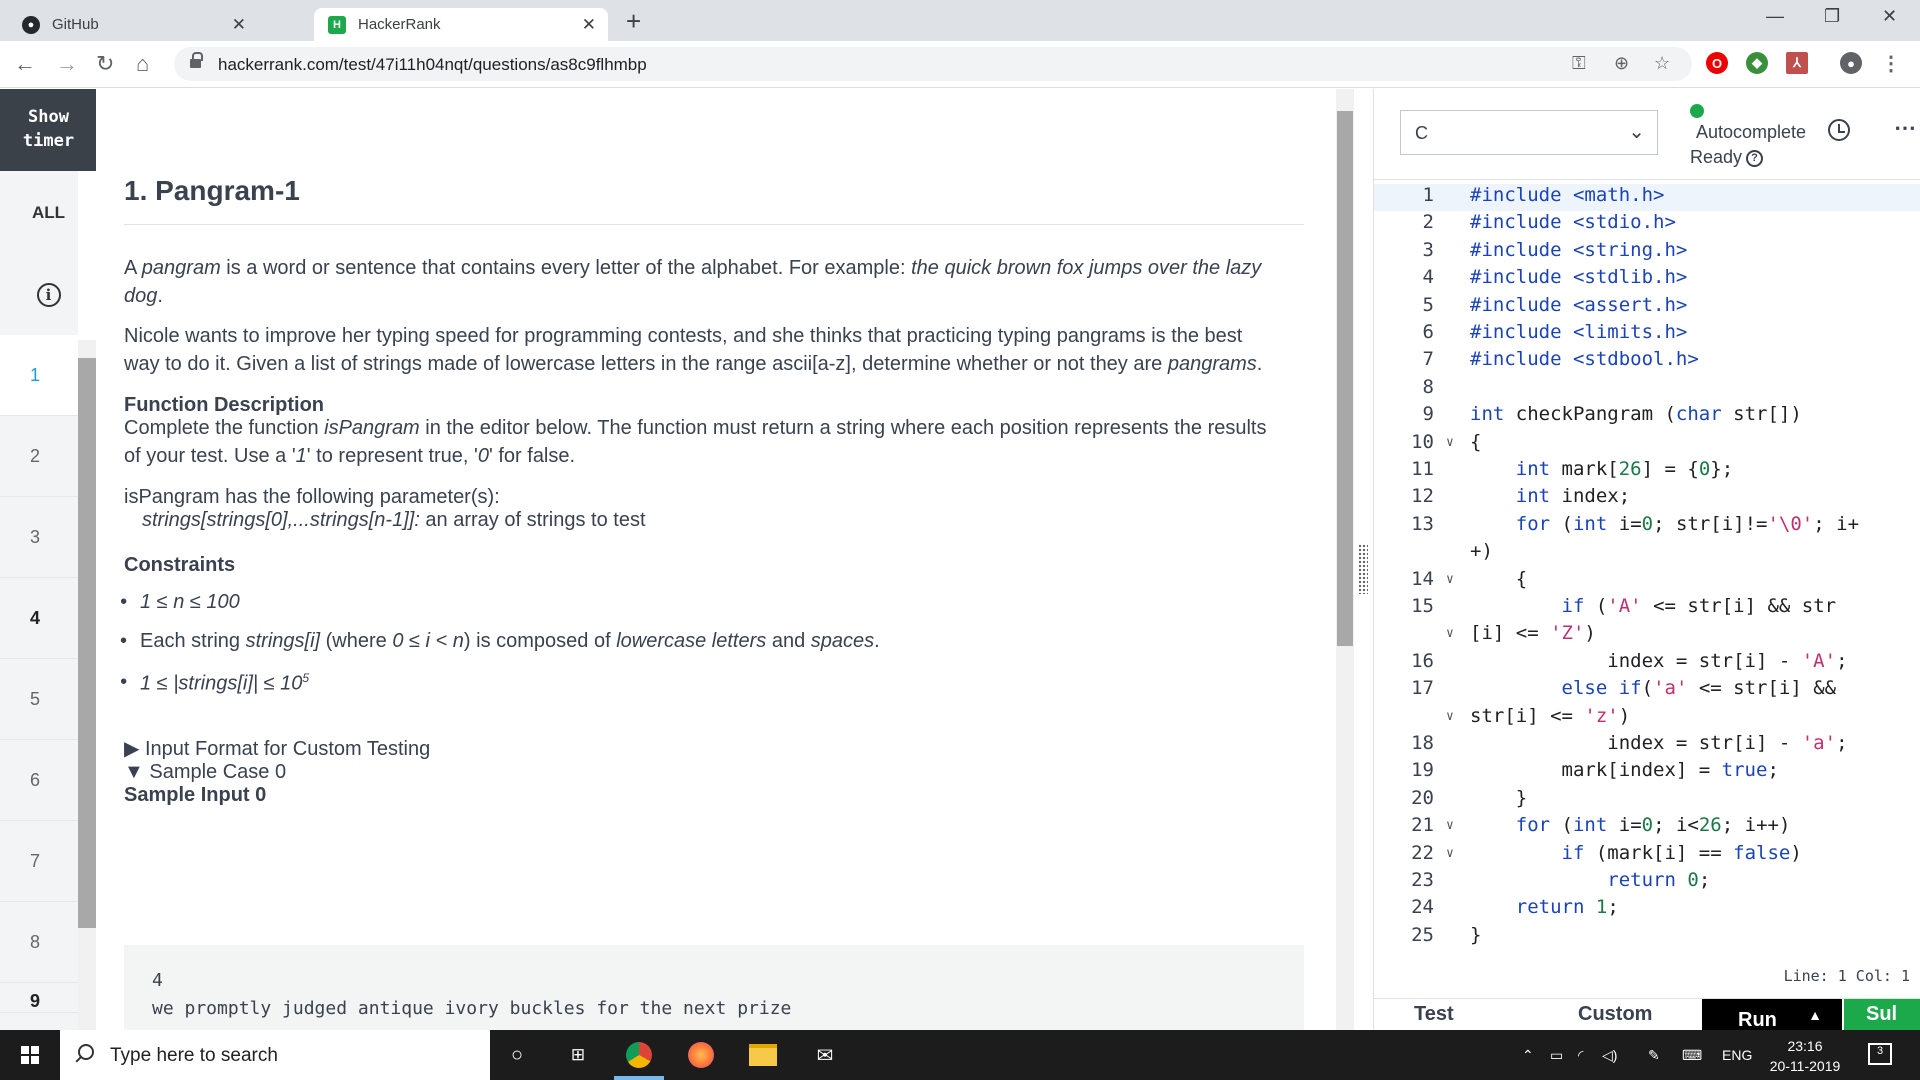 The height and width of the screenshot is (1080, 1920). I want to click on language-select: C ⌄, so click(1529, 132).